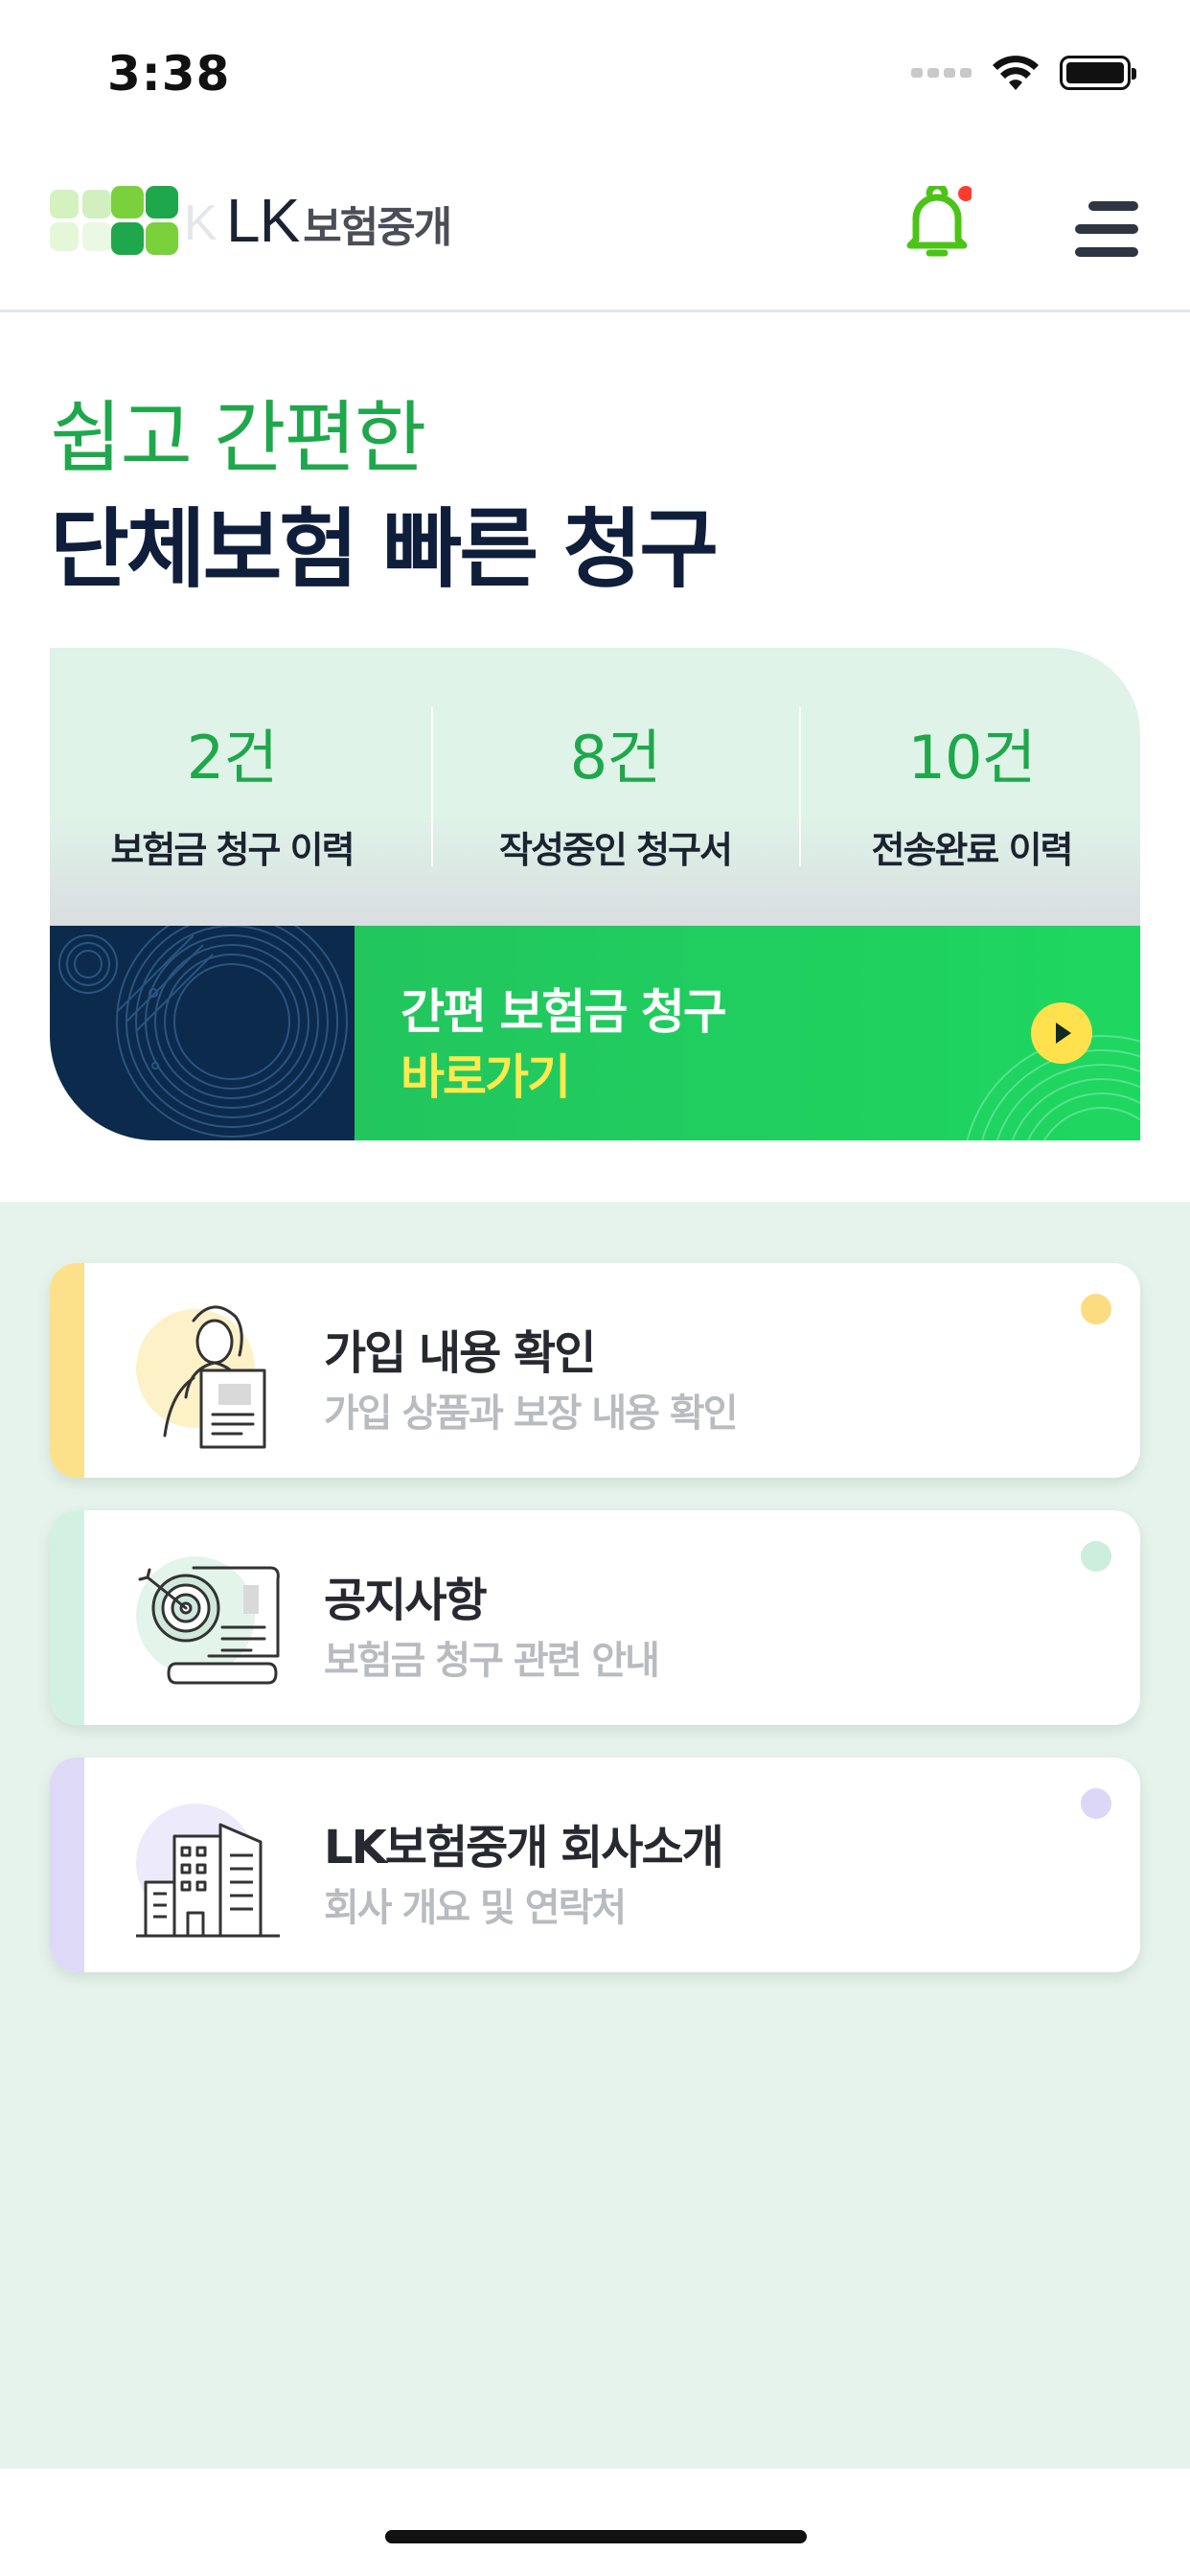  I want to click on card-subtitle: 가입 상품과 보장 내용 확인, so click(531, 1414).